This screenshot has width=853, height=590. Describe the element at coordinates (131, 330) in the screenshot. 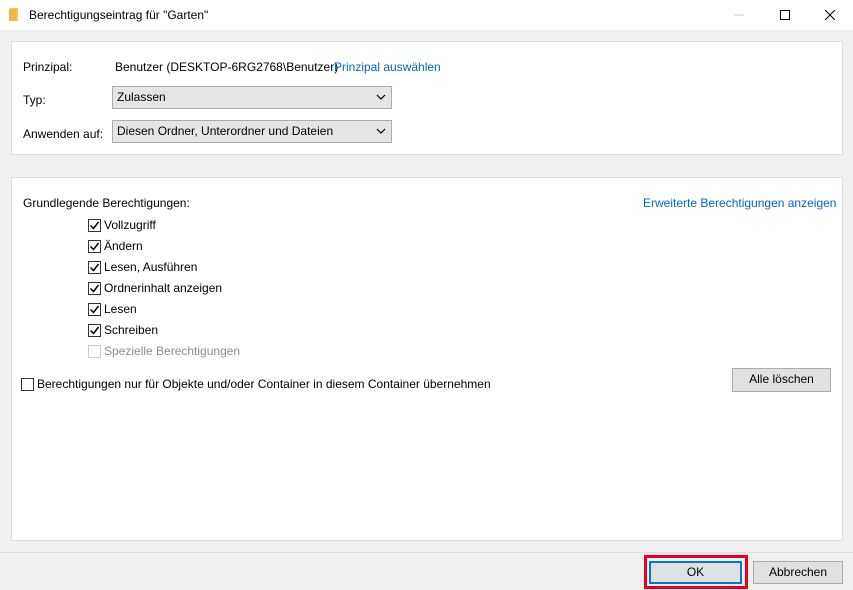

I see `permission-label: Schreiben` at that location.